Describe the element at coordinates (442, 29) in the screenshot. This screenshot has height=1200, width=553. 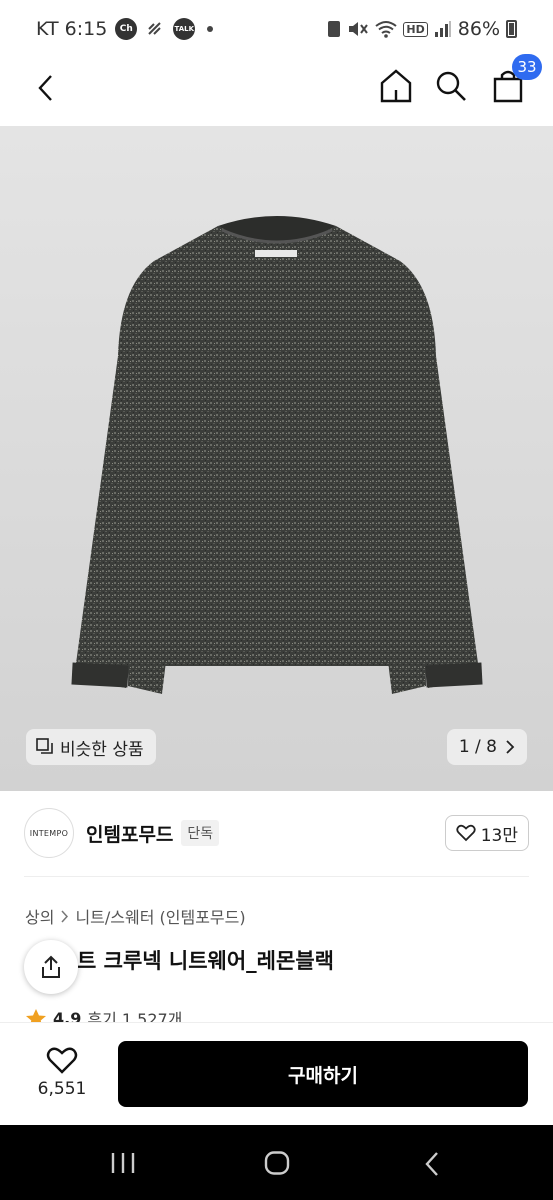
I see `signal-icon` at that location.